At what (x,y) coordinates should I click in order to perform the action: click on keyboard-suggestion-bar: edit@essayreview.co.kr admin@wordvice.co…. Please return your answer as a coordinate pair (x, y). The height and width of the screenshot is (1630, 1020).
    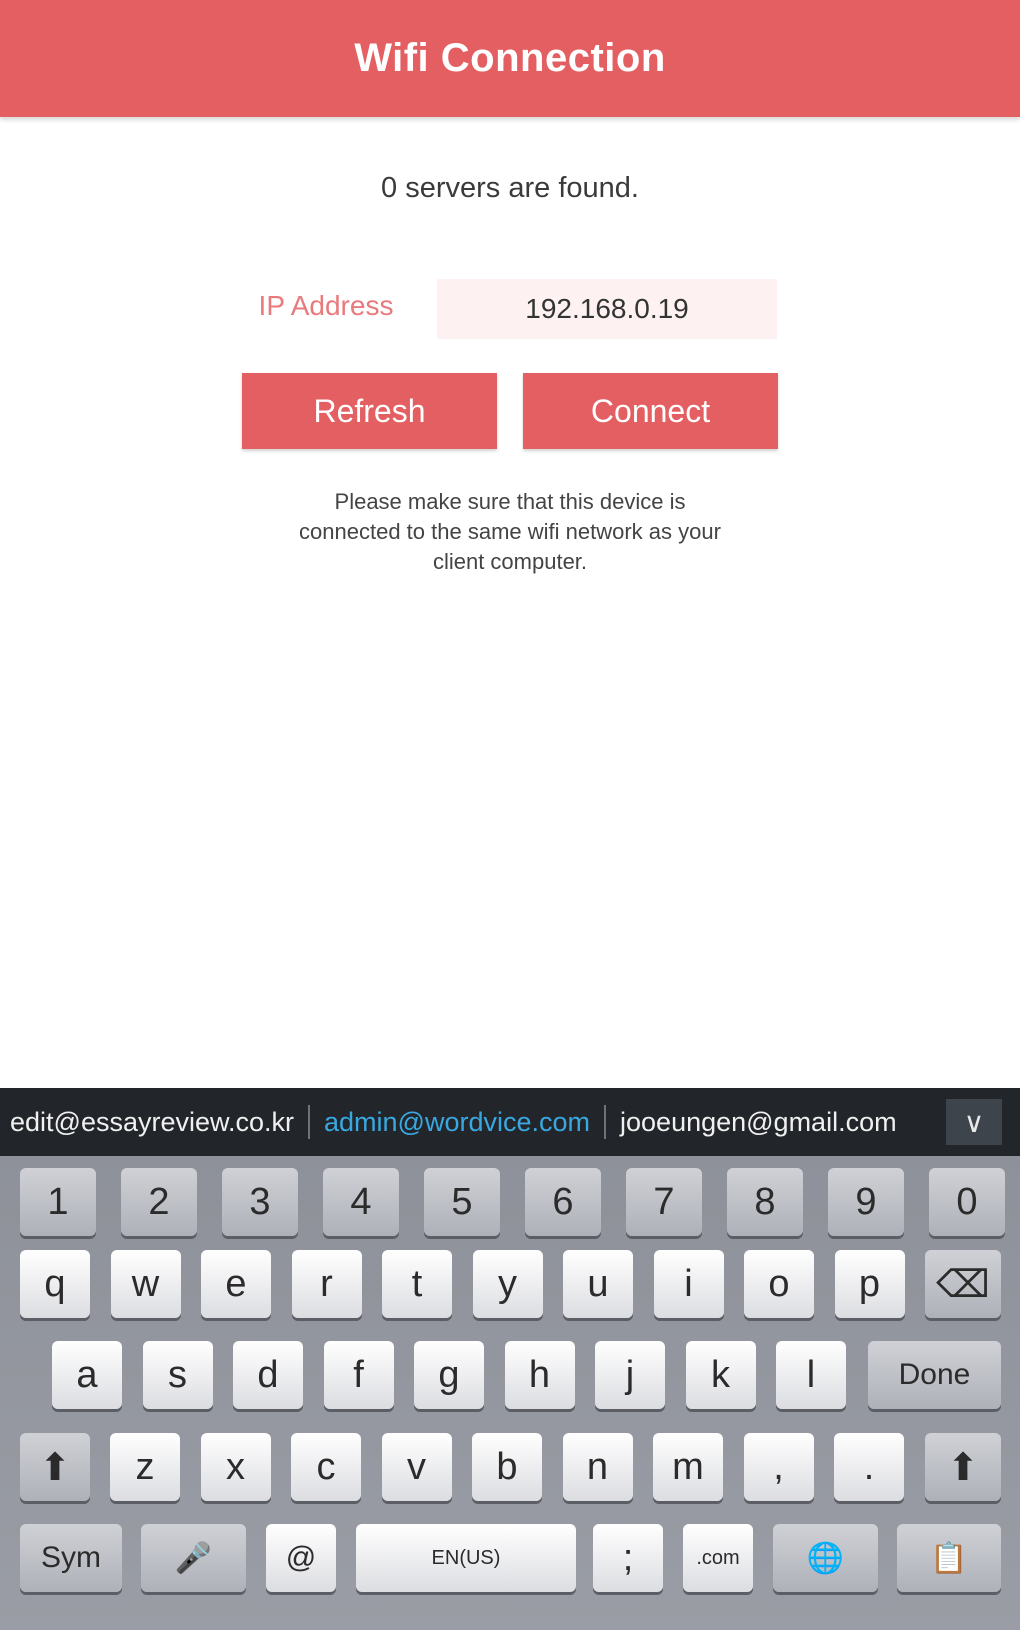
    Looking at the image, I should click on (510, 1122).